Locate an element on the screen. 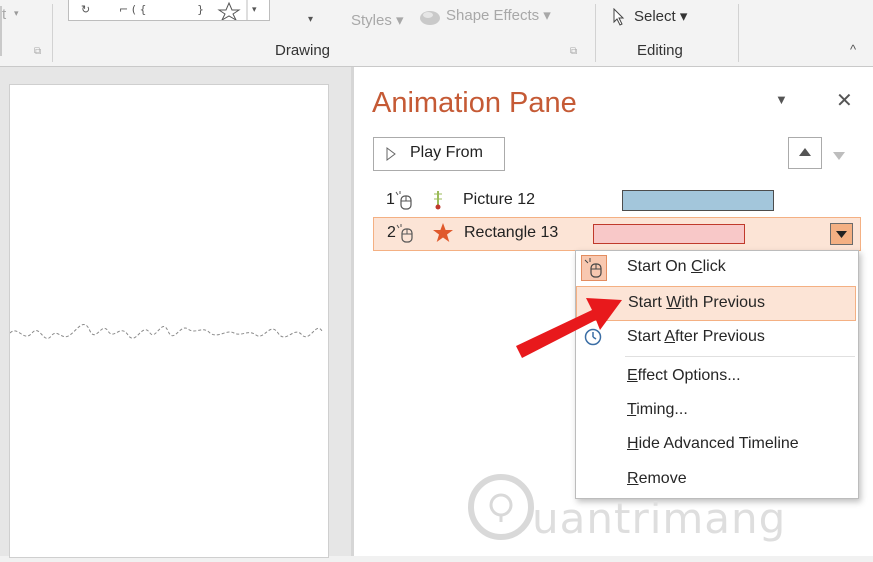  animation-list-item: 1 Picture 12 is located at coordinates (617, 200).